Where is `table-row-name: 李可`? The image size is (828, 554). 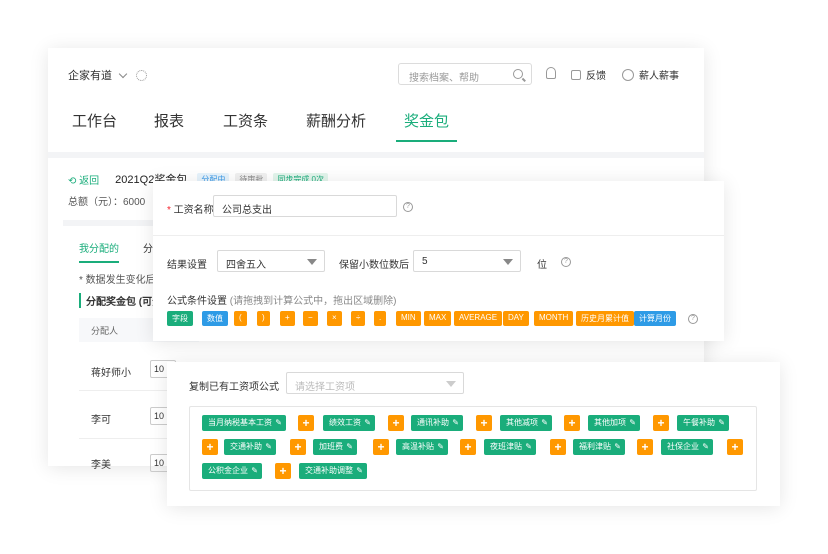 table-row-name: 李可 is located at coordinates (101, 420).